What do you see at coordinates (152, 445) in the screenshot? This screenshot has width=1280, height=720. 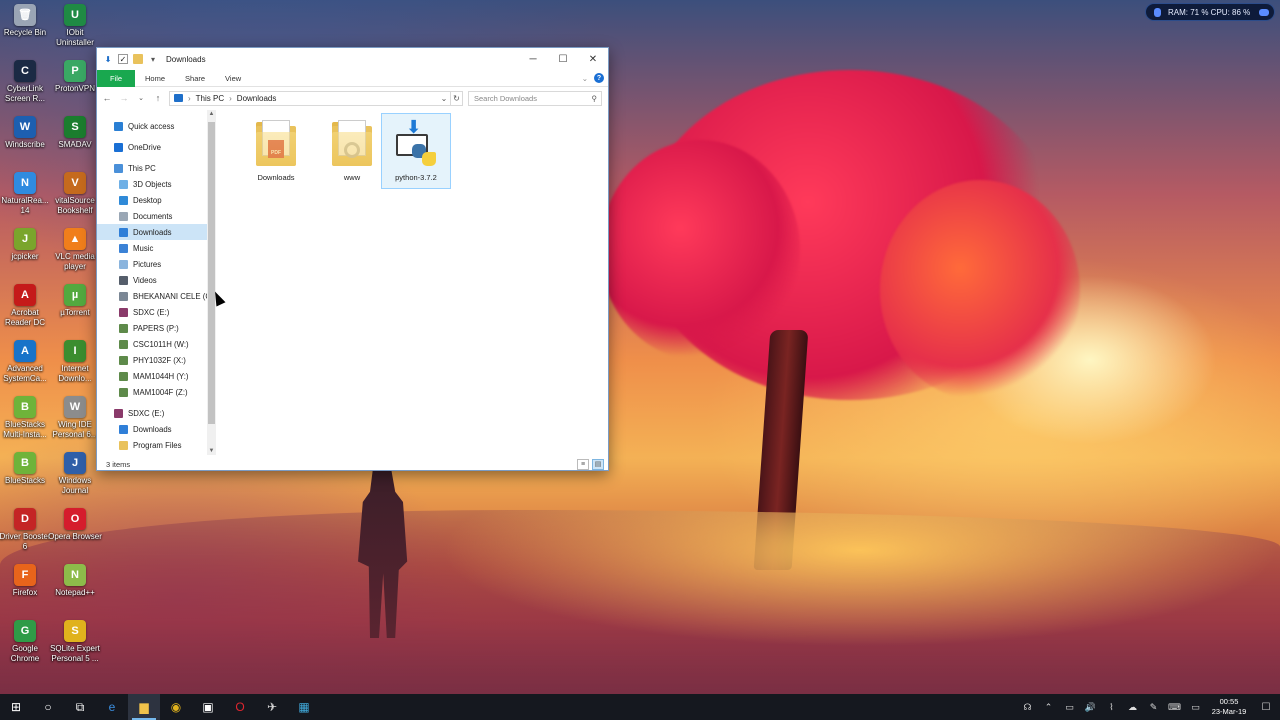 I see `nav-item: Program Files` at bounding box center [152, 445].